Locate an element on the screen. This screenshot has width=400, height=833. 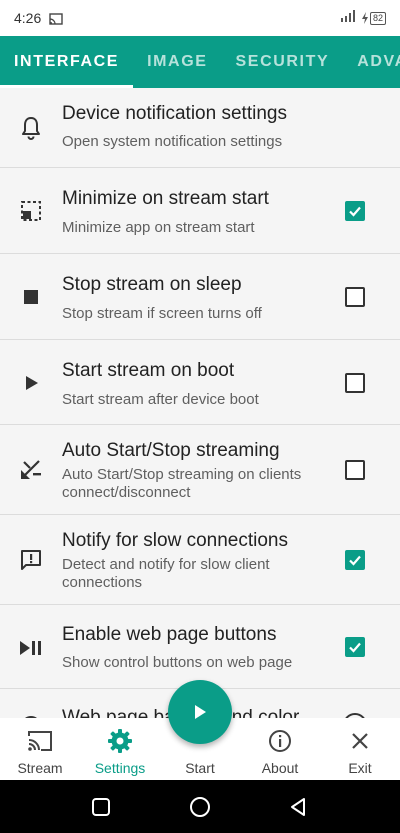
battery-indicator: 82 is located at coordinates (373, 18).